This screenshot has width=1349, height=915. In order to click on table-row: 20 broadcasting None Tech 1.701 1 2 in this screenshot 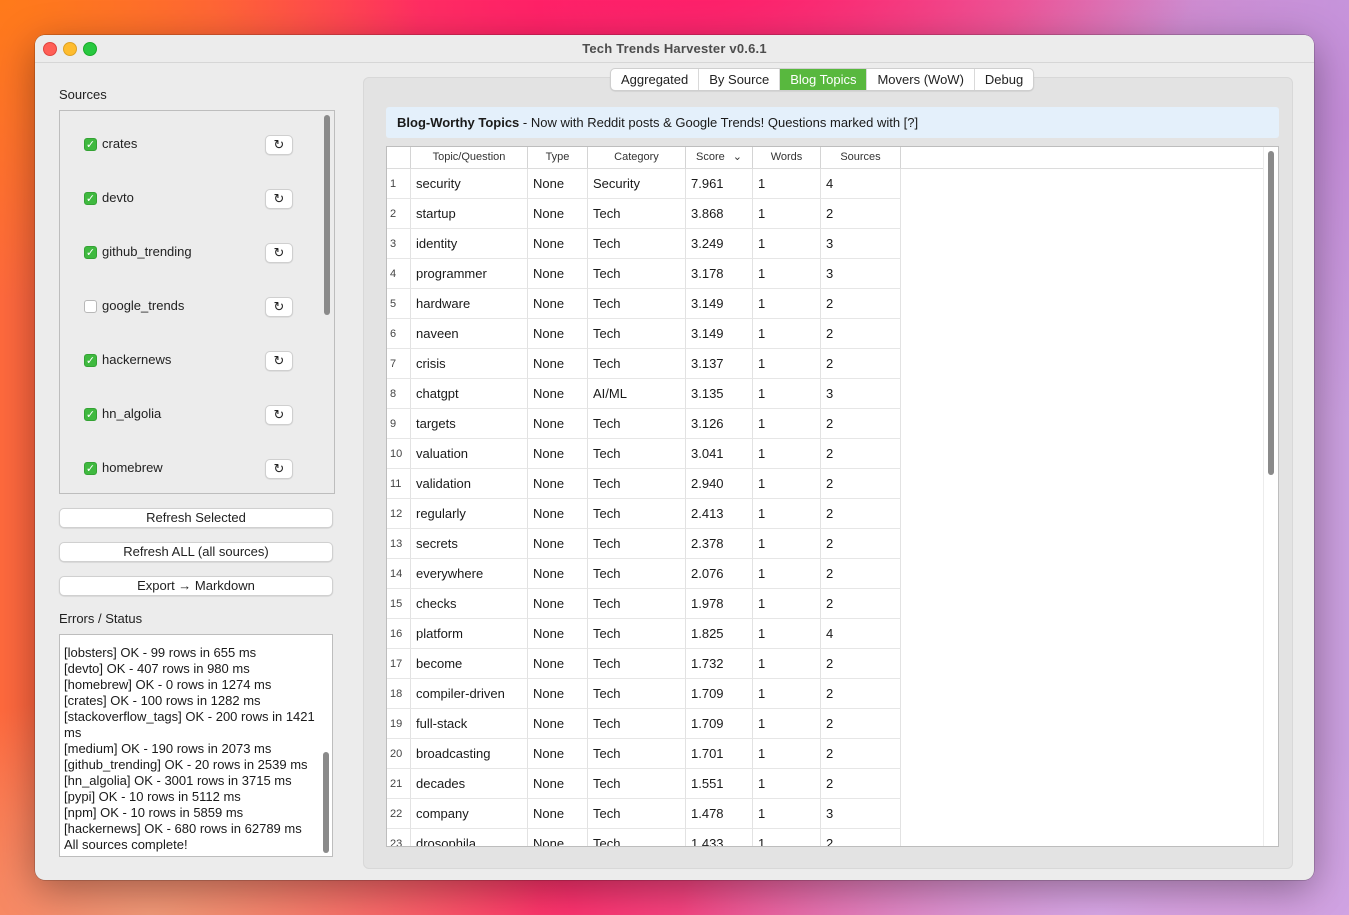, I will do `click(644, 754)`.